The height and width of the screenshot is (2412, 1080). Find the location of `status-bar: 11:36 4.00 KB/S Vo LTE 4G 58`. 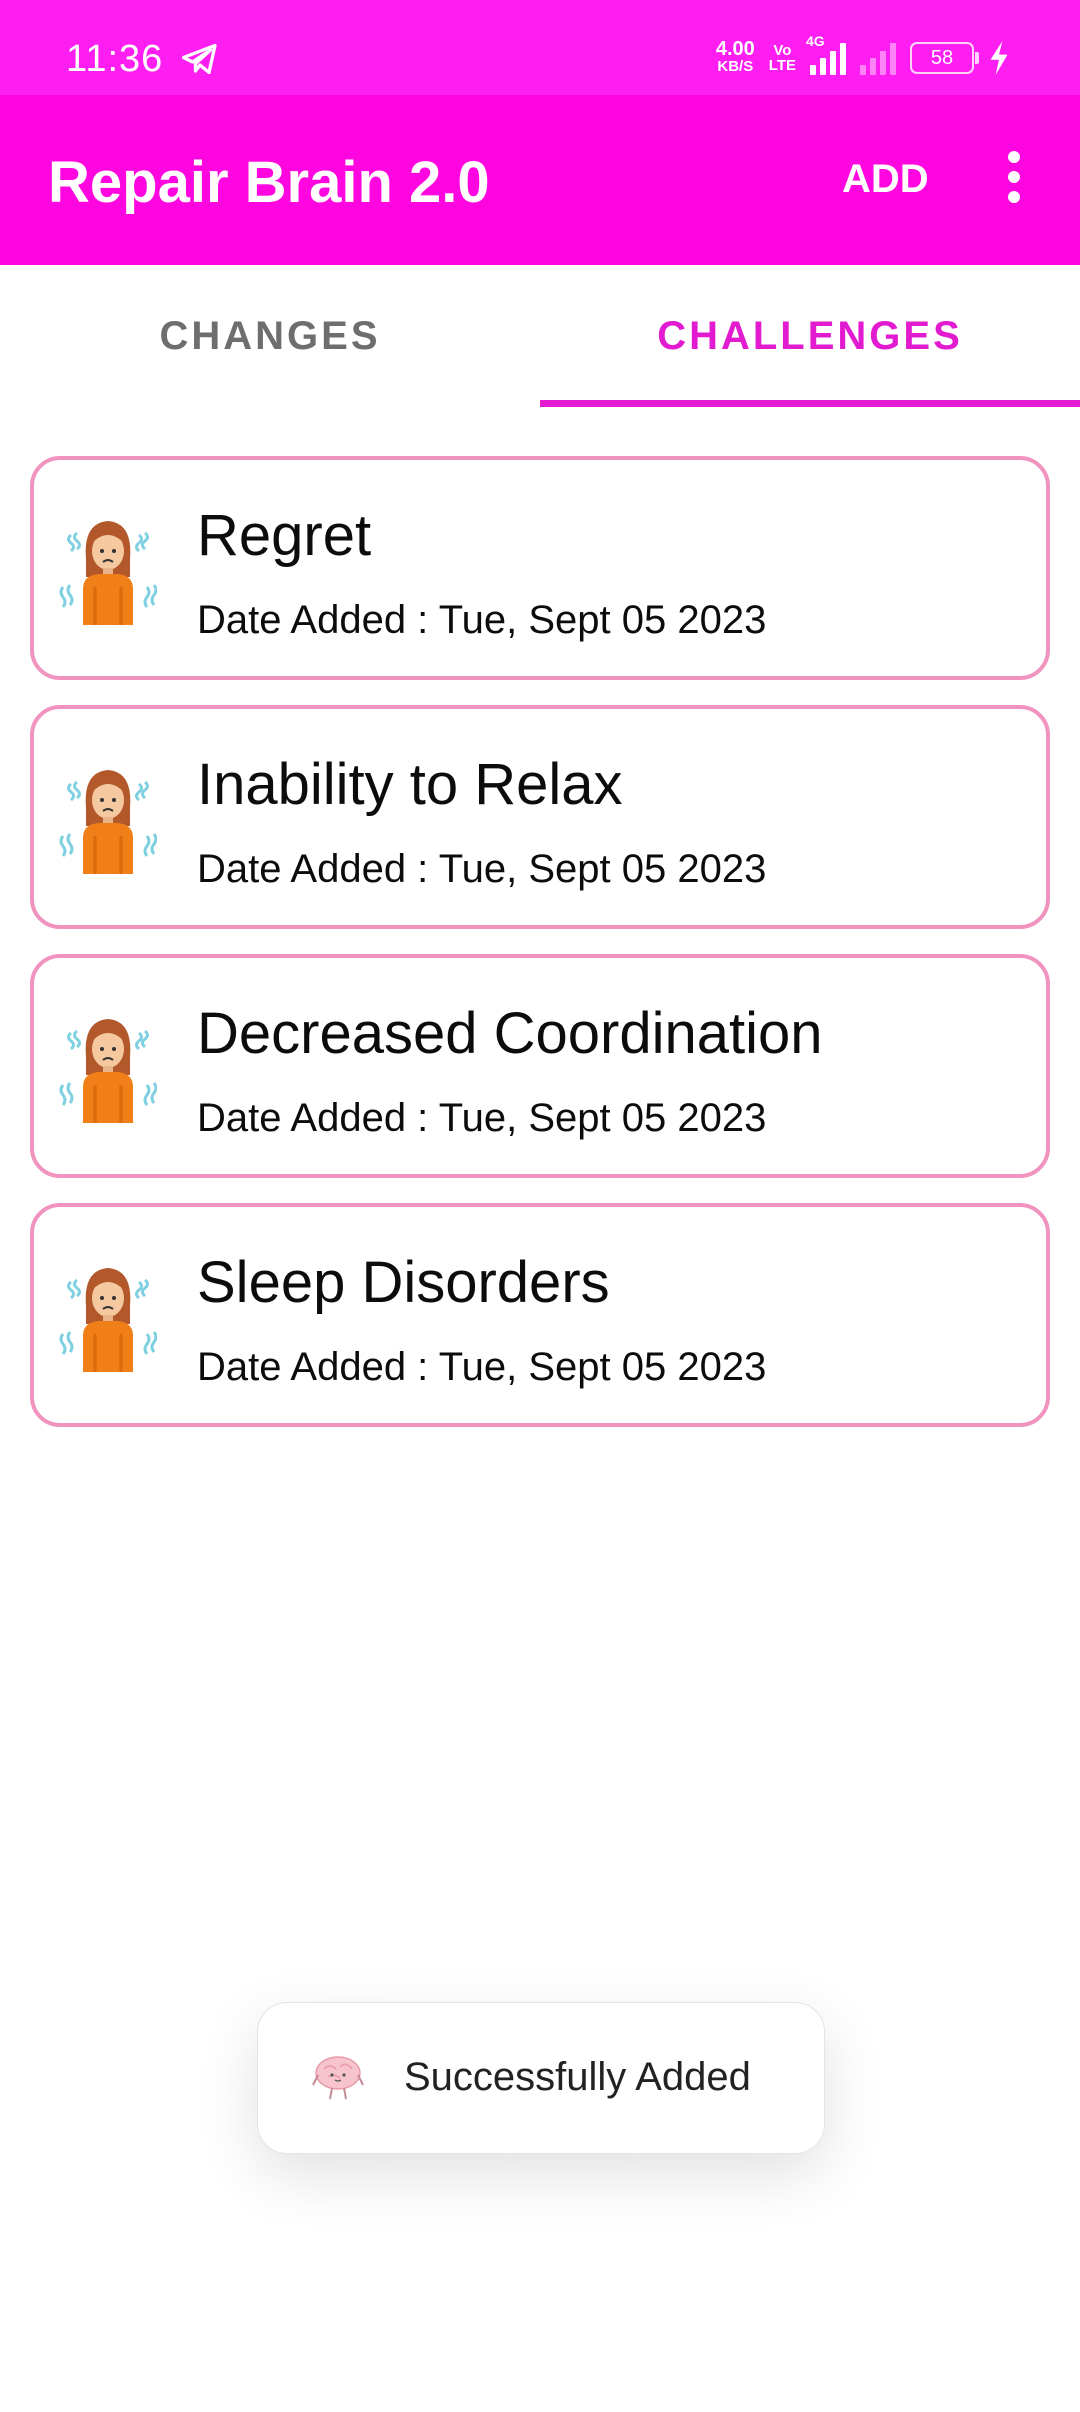

status-bar: 11:36 4.00 KB/S Vo LTE 4G 58 is located at coordinates (540, 47).